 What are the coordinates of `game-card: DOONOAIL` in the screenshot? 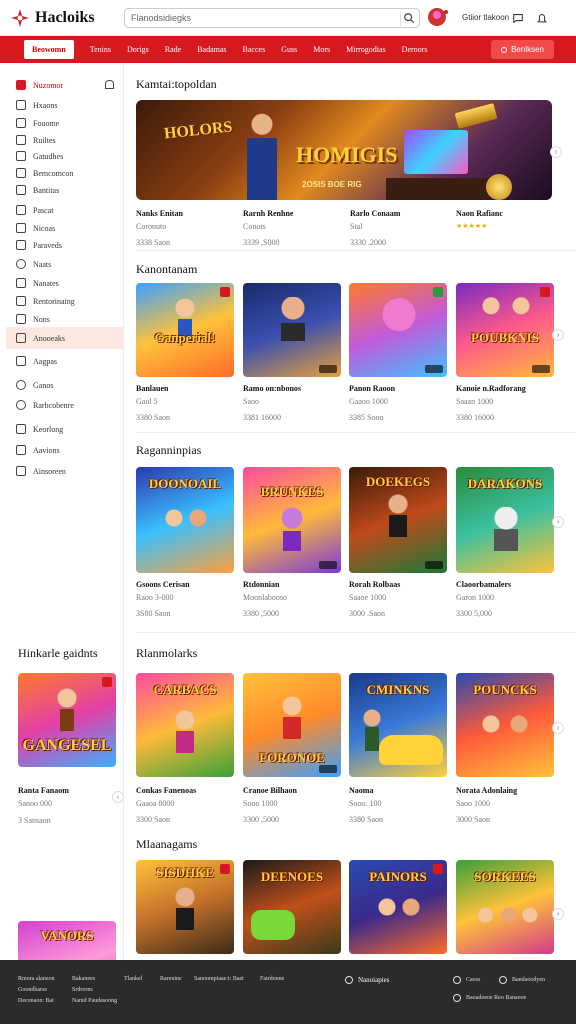 It's located at (185, 520).